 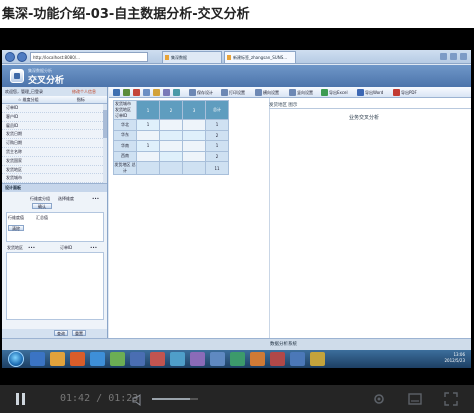 What do you see at coordinates (54, 170) in the screenshot?
I see `tree-item: 发货地区` at bounding box center [54, 170].